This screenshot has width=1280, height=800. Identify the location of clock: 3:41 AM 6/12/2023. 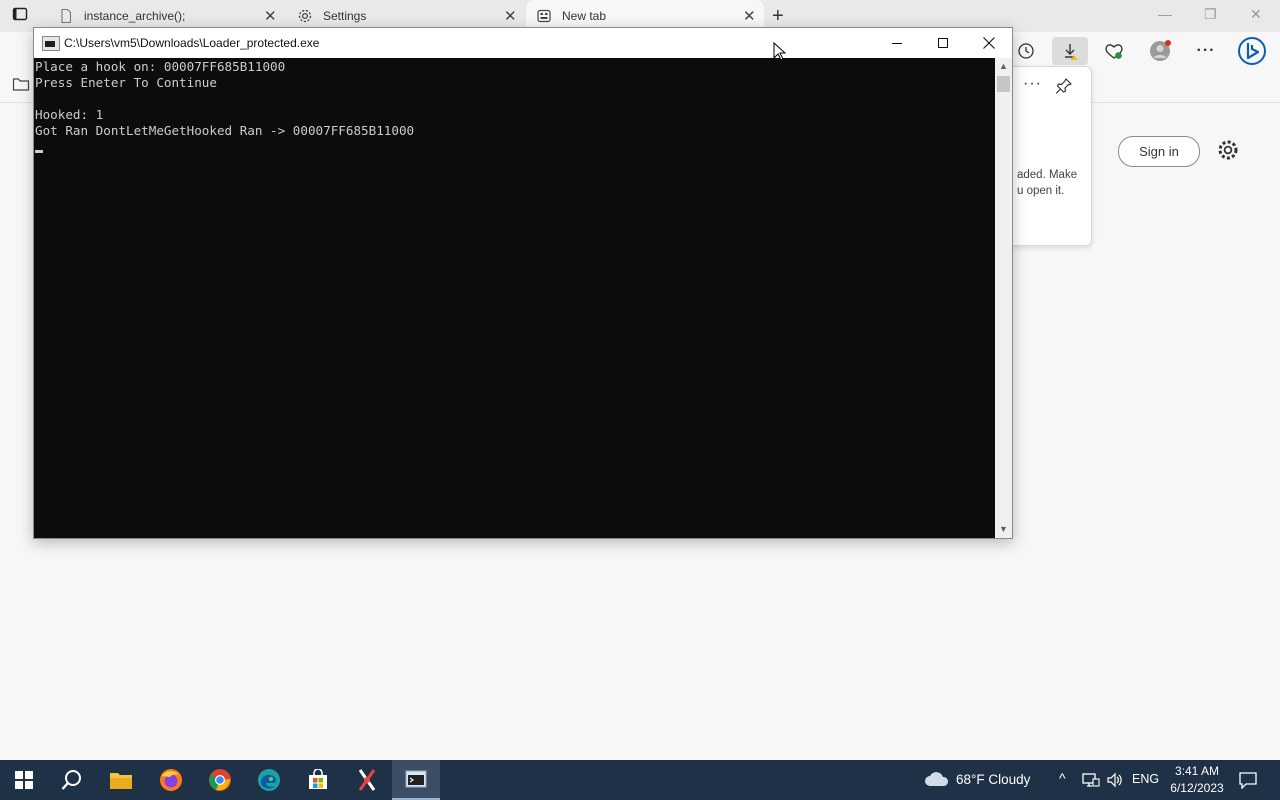
(1197, 780).